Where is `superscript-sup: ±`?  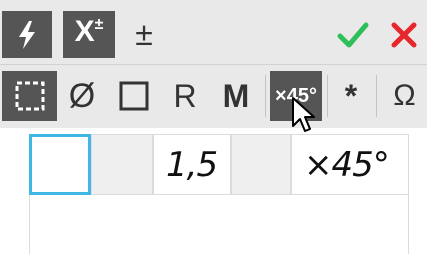 superscript-sup: ± is located at coordinates (99, 24).